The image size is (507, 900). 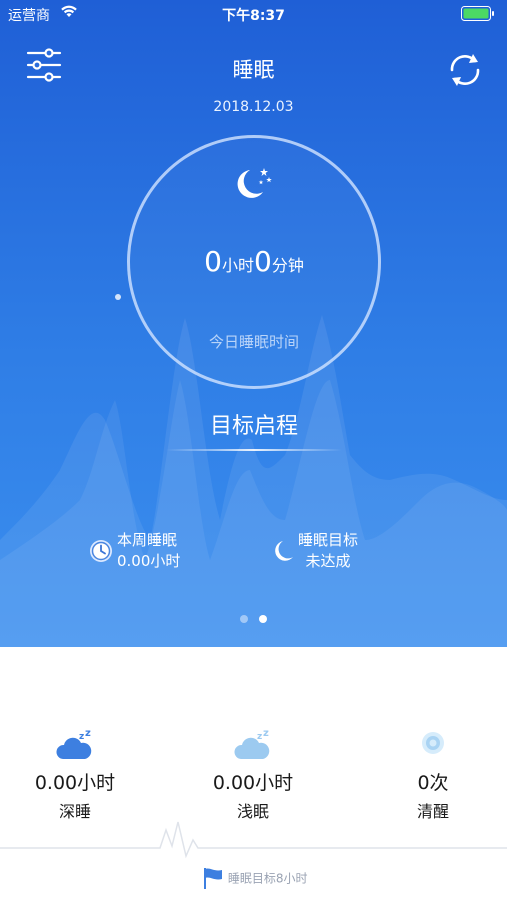 What do you see at coordinates (213, 878) in the screenshot?
I see `flag-icon` at bounding box center [213, 878].